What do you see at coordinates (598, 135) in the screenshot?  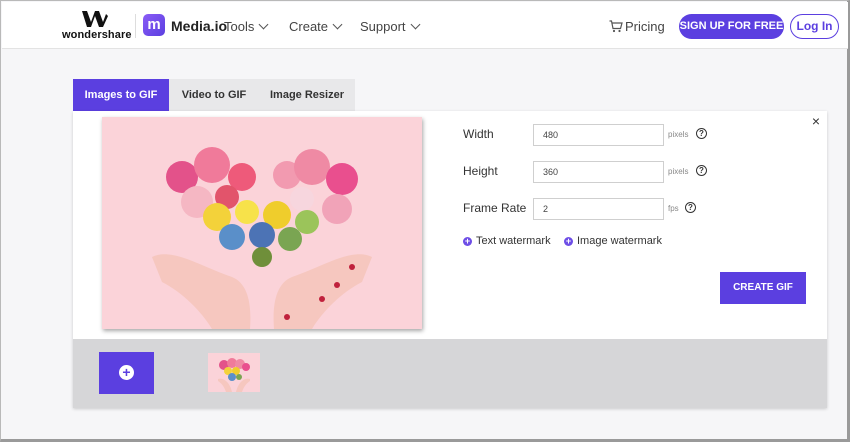 I see `width-input: 480` at bounding box center [598, 135].